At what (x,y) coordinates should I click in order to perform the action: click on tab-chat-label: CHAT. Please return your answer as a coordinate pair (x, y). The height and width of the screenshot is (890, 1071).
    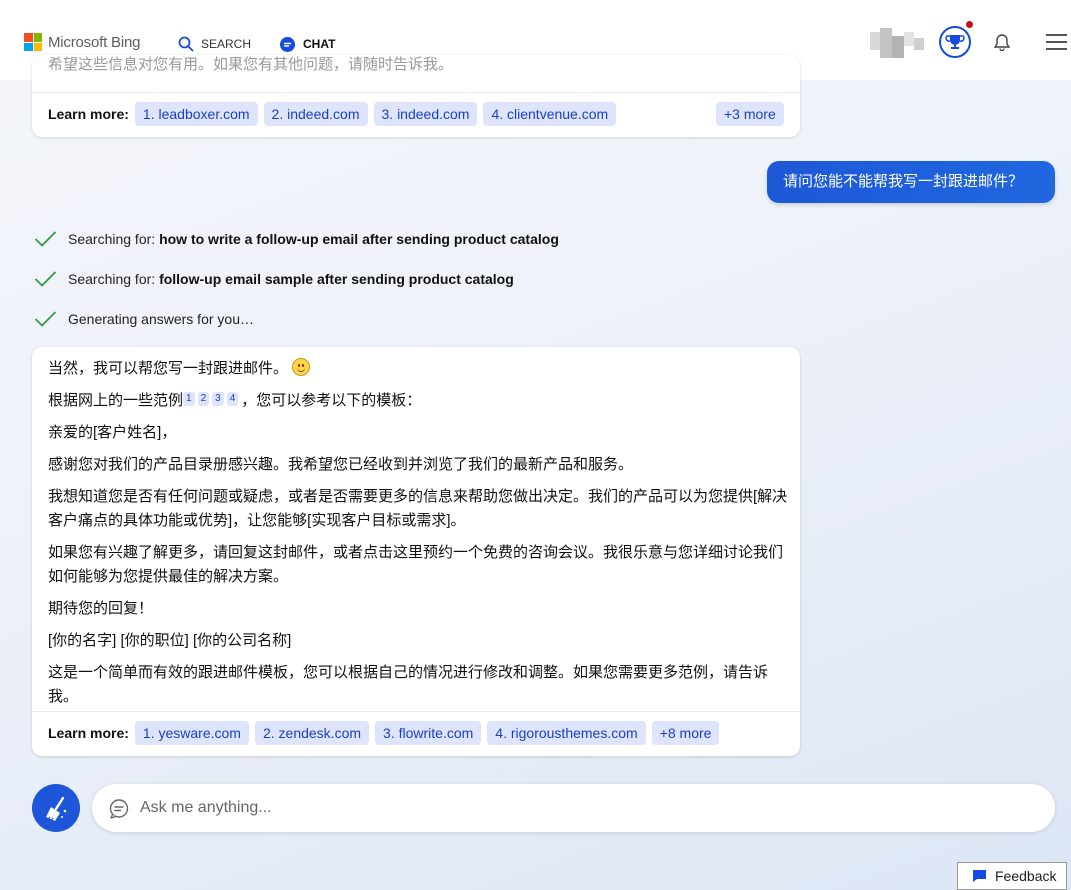
    Looking at the image, I should click on (319, 44).